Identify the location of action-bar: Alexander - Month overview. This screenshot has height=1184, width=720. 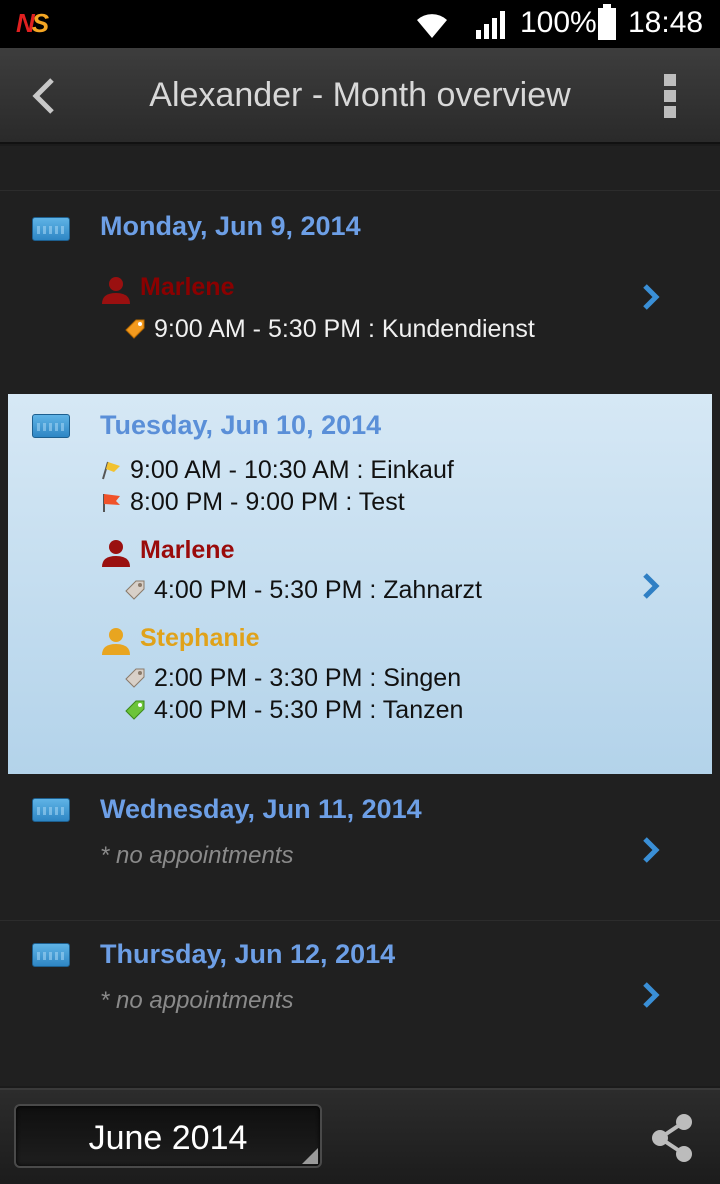
(360, 96).